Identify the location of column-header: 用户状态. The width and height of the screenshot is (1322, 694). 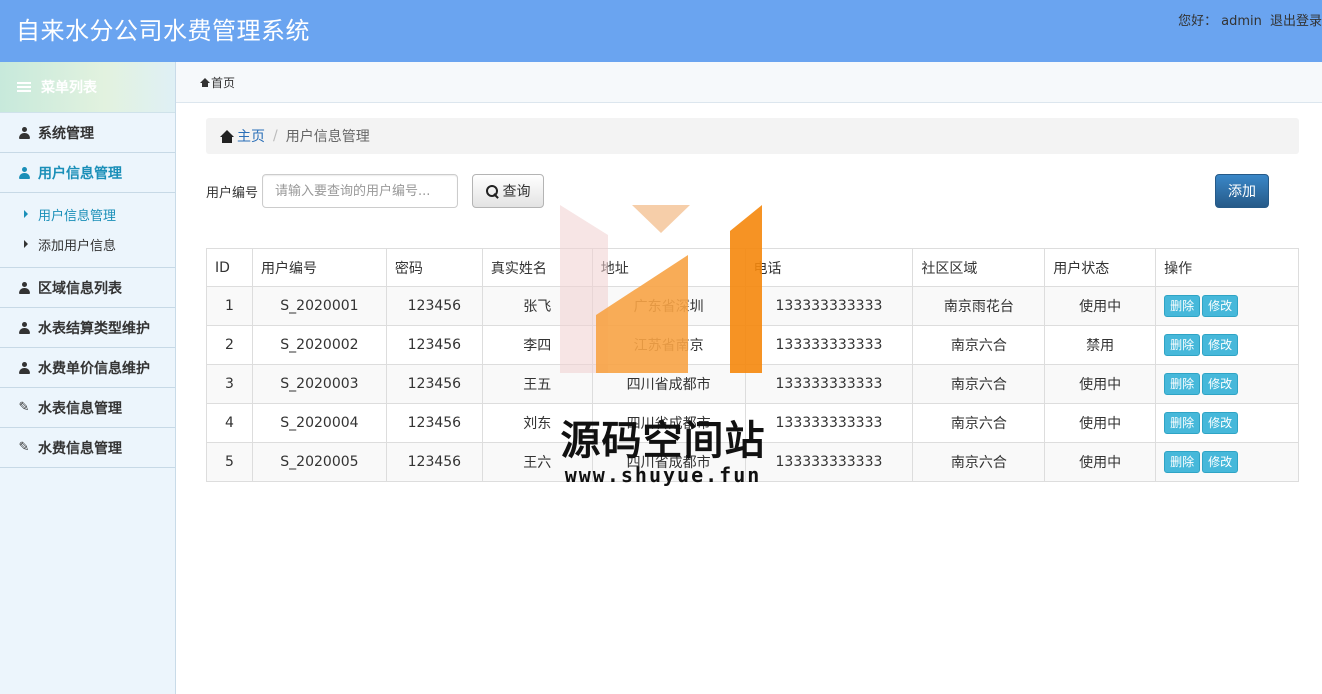
(1100, 267).